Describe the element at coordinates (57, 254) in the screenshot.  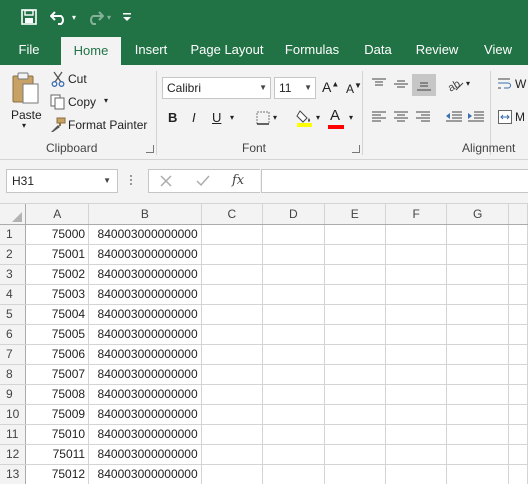
I see `cell-a: 75001` at that location.